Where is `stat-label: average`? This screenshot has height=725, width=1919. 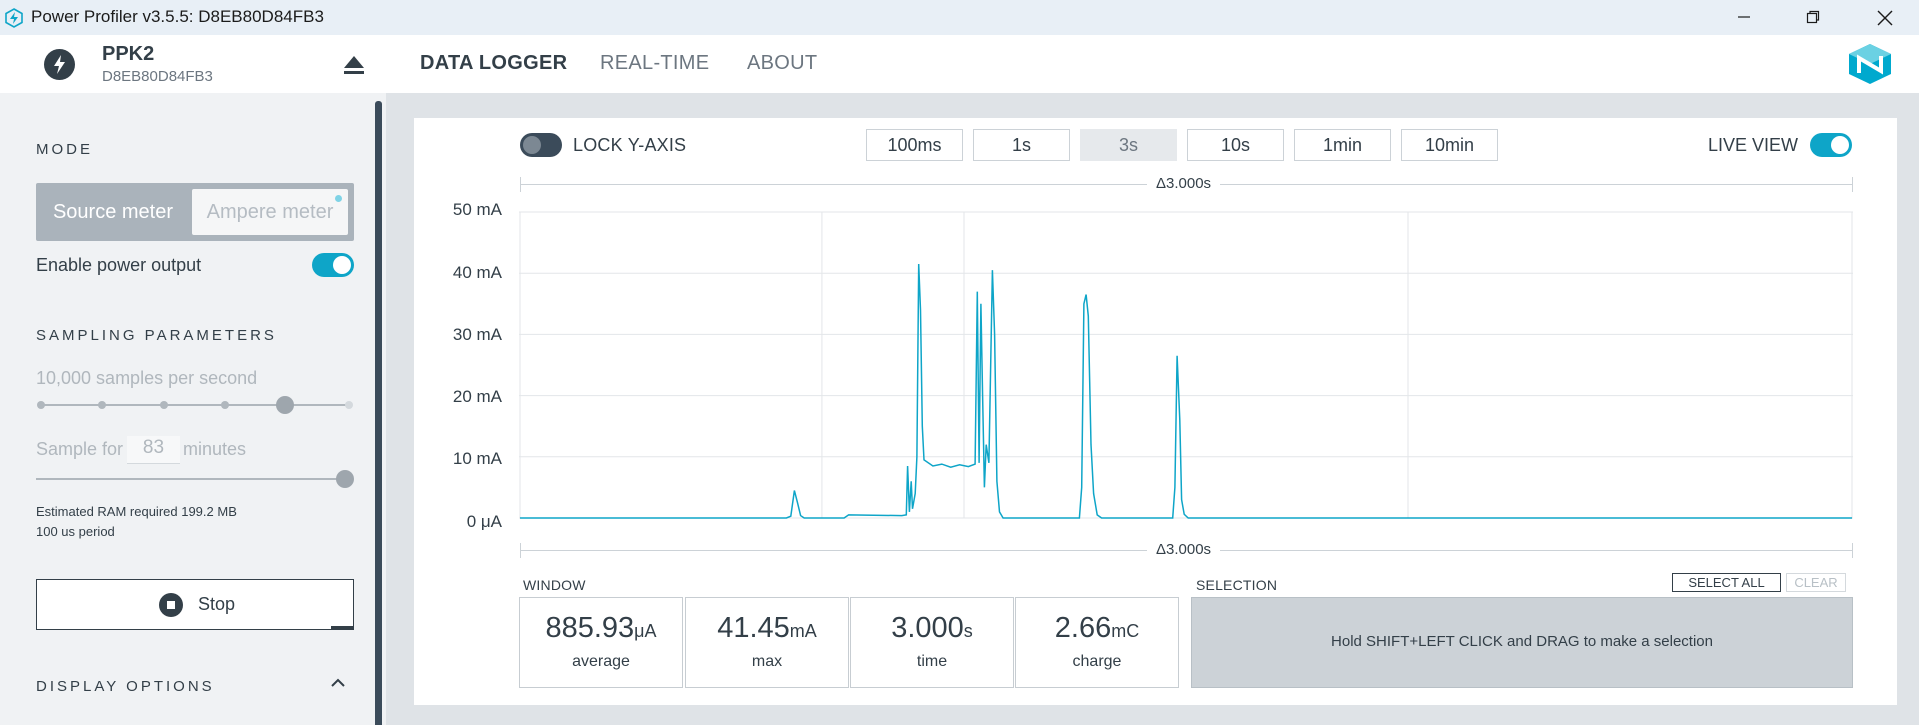 stat-label: average is located at coordinates (601, 661).